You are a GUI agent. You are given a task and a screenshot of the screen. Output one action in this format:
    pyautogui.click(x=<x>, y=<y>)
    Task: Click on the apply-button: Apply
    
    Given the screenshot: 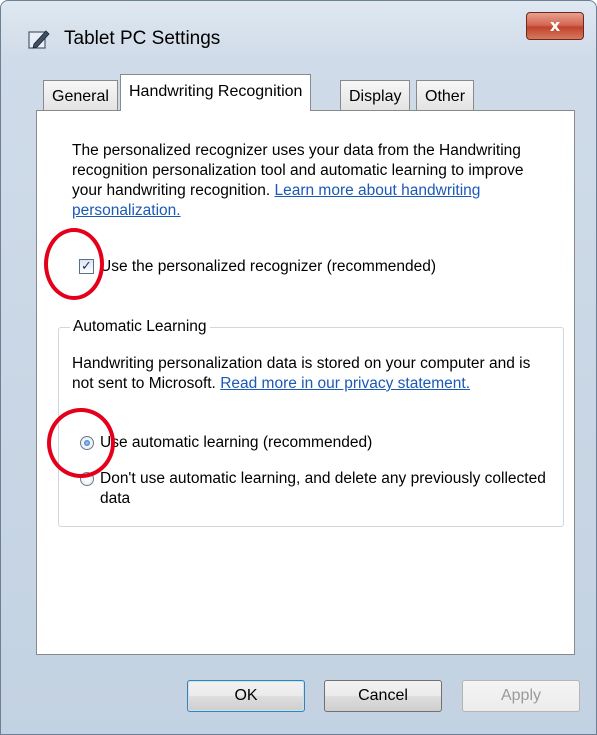 What is the action you would take?
    pyautogui.click(x=521, y=696)
    